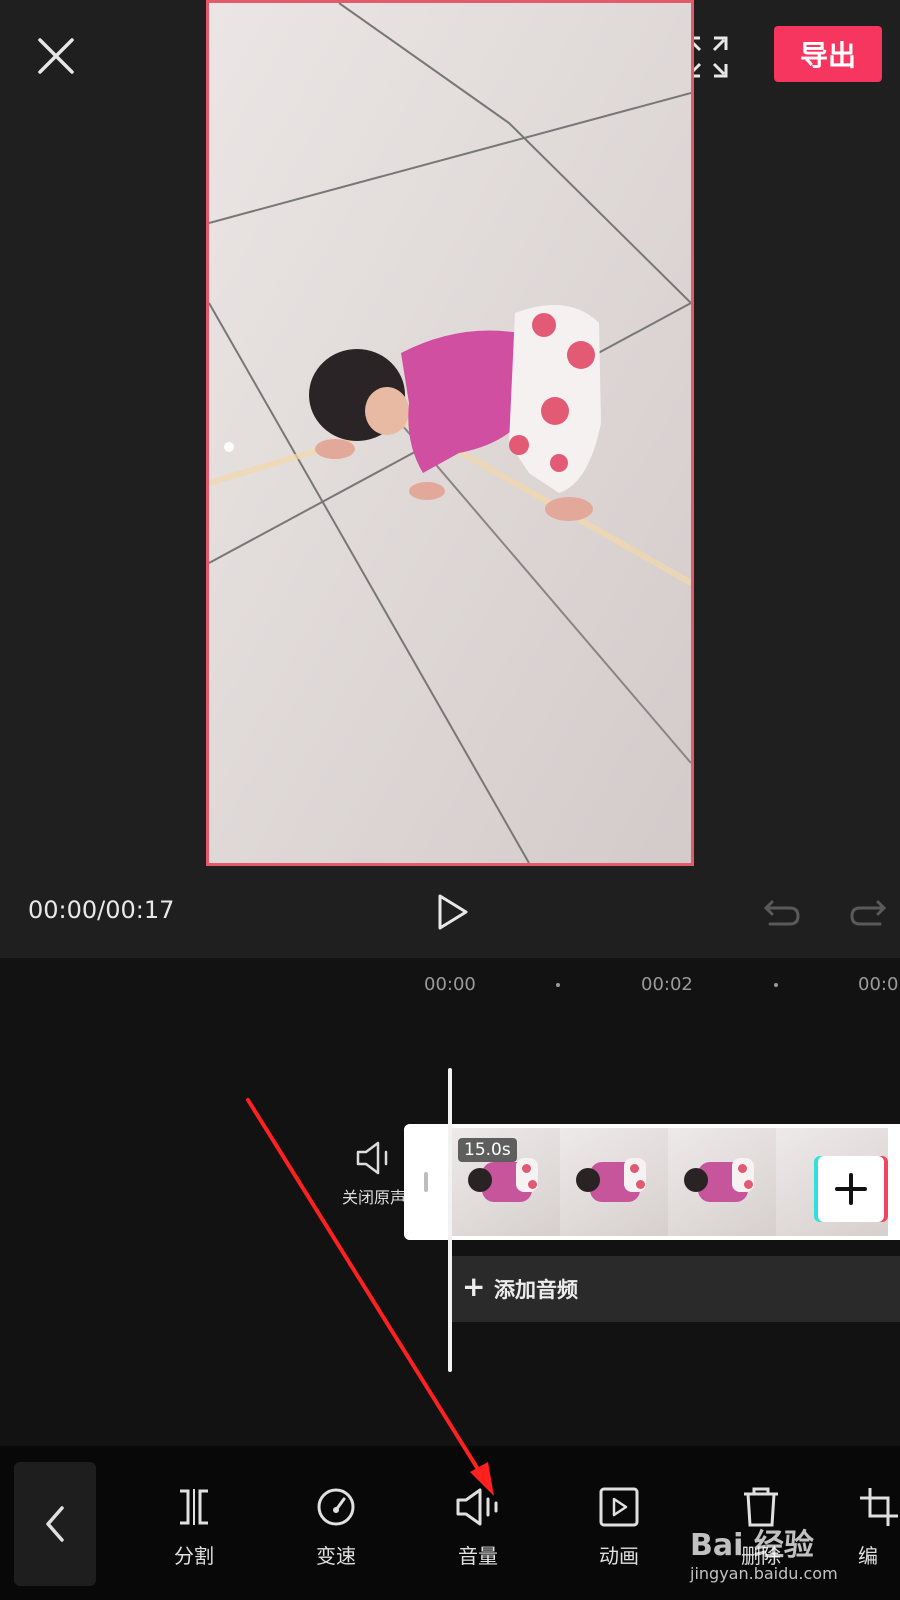 The width and height of the screenshot is (900, 1600). What do you see at coordinates (194, 1556) in the screenshot?
I see `tool-label: 分割` at bounding box center [194, 1556].